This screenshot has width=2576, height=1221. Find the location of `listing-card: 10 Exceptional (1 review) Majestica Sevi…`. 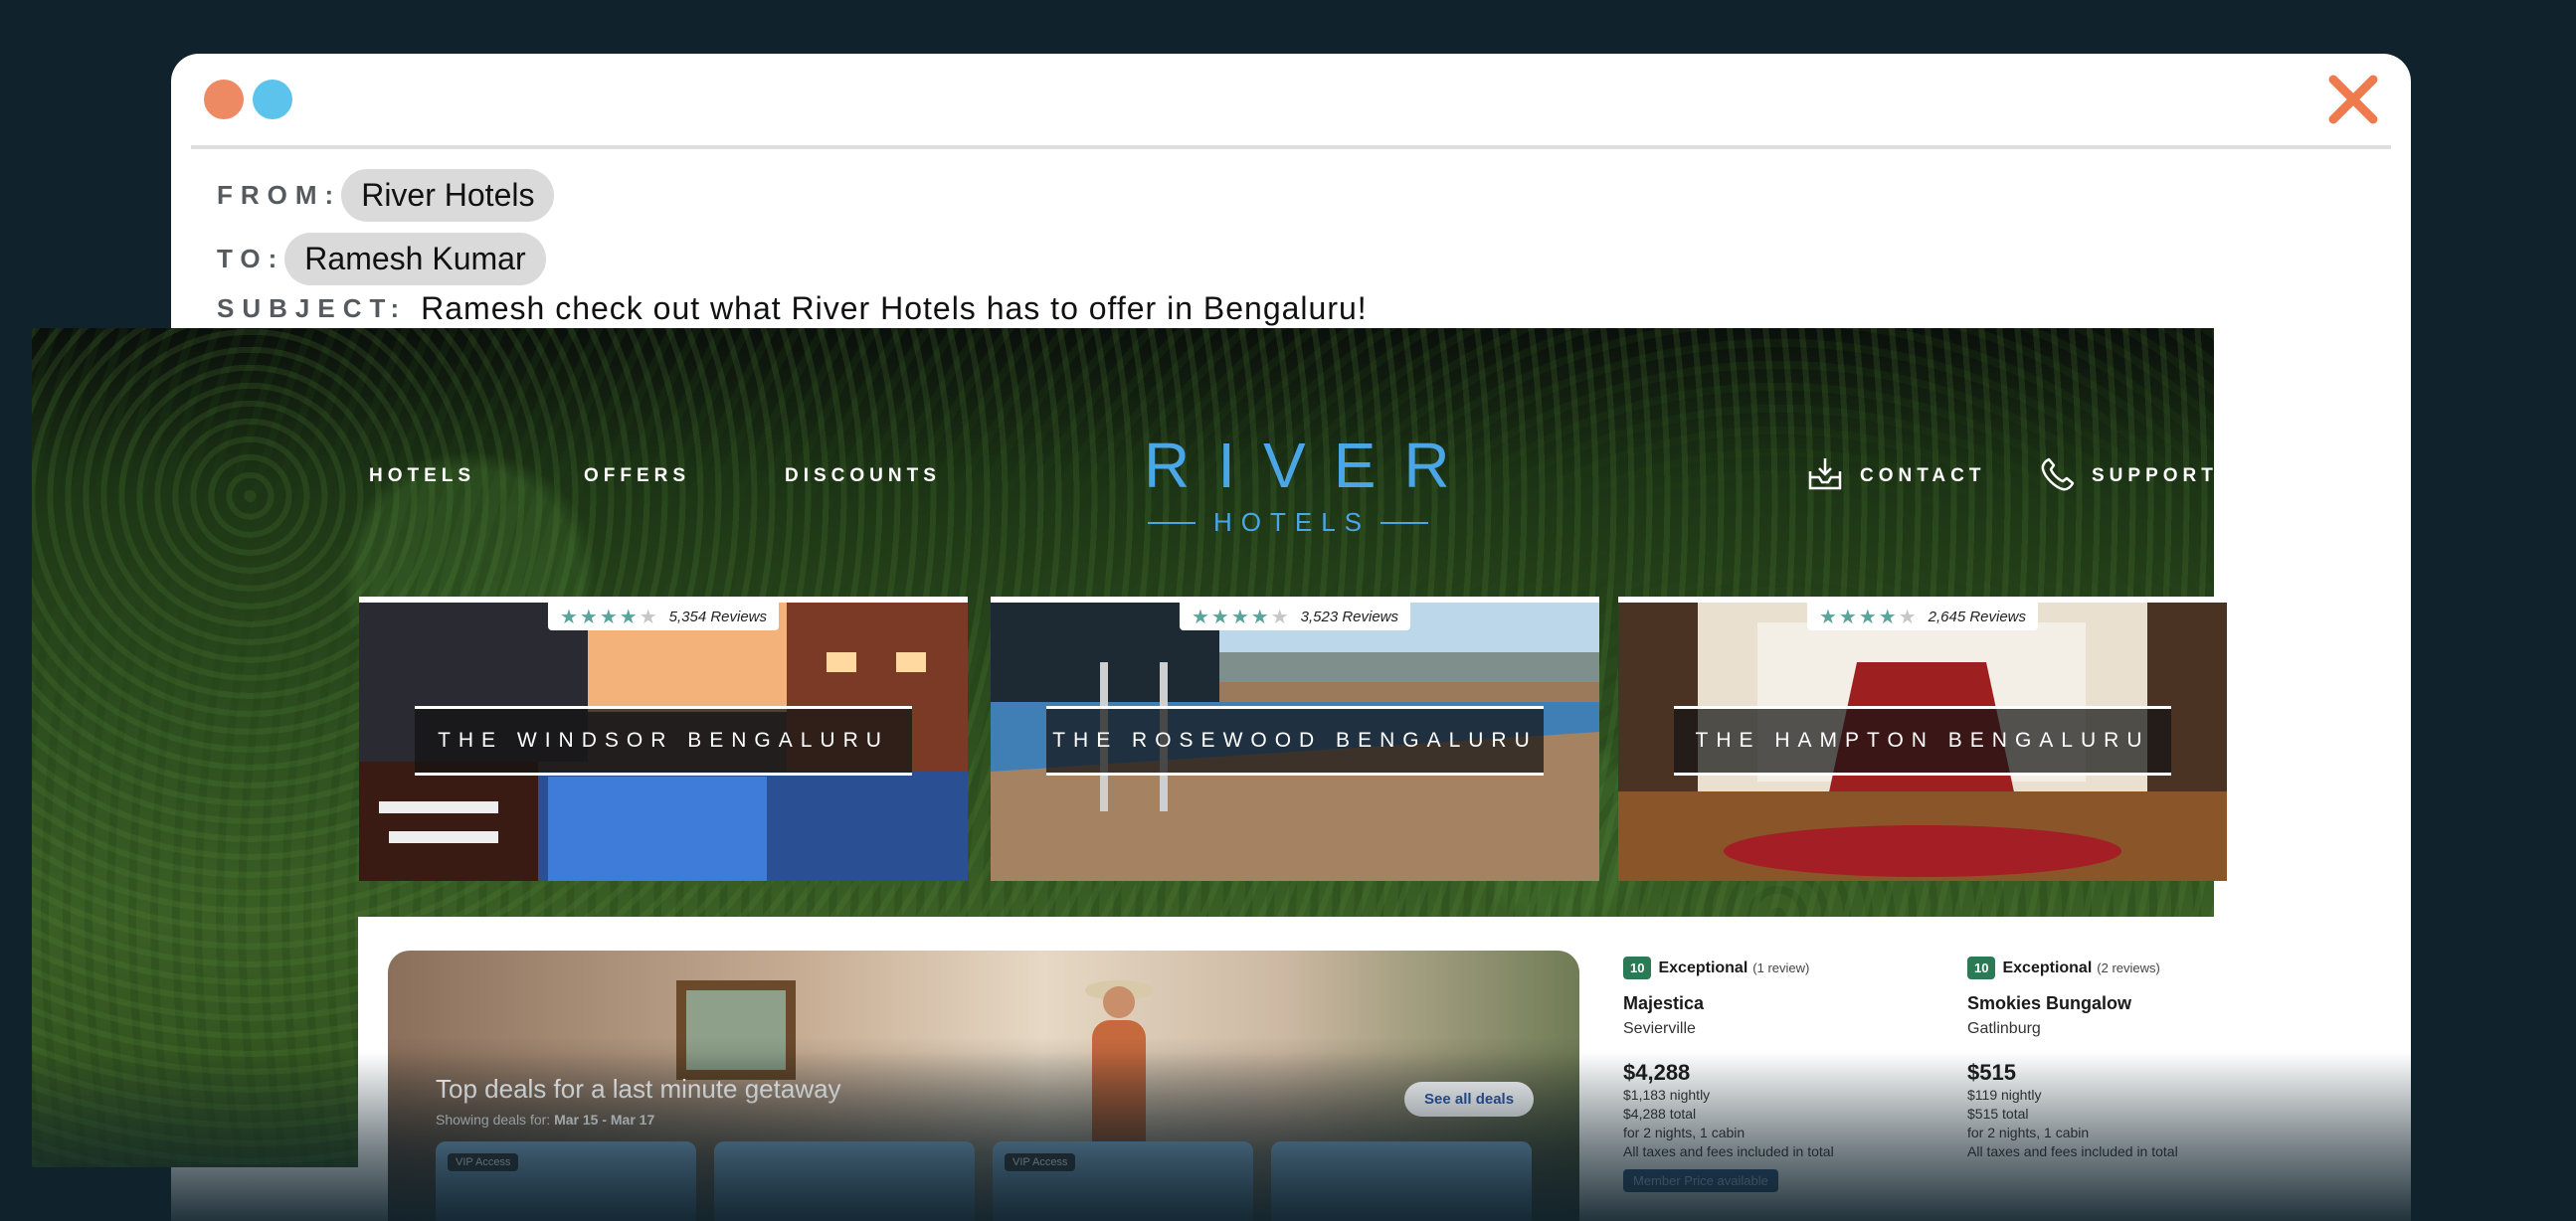

listing-card: 10 Exceptional (1 review) Majestica Sevi… is located at coordinates (1752, 1074).